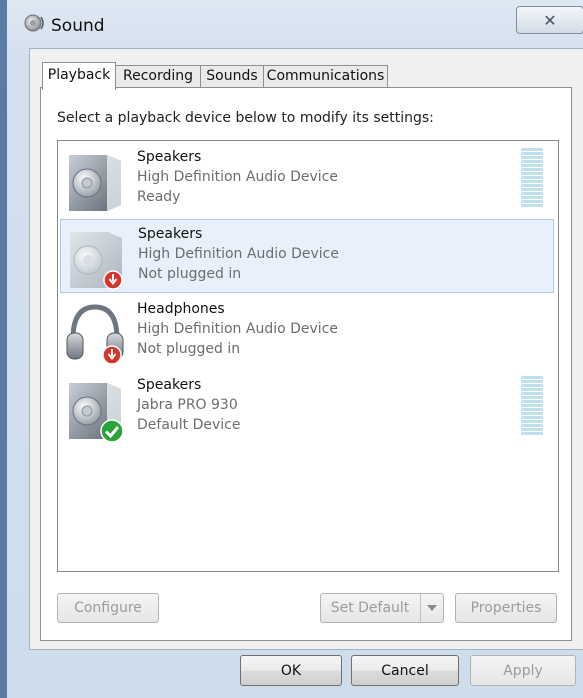 This screenshot has width=583, height=698. What do you see at coordinates (79, 76) in the screenshot?
I see `tab-playback: Playback` at bounding box center [79, 76].